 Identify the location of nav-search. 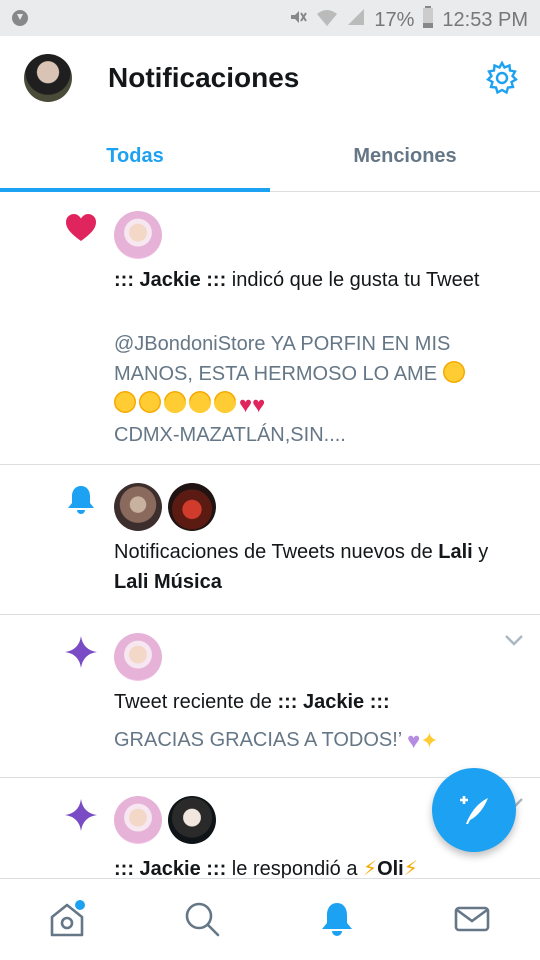
(202, 919).